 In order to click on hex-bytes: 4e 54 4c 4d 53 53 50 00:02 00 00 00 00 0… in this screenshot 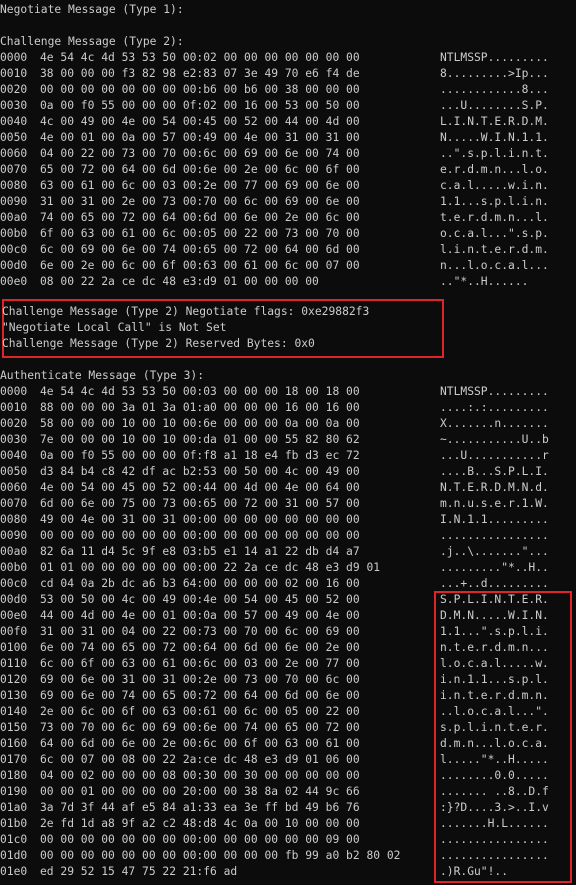, I will do `click(200, 57)`.